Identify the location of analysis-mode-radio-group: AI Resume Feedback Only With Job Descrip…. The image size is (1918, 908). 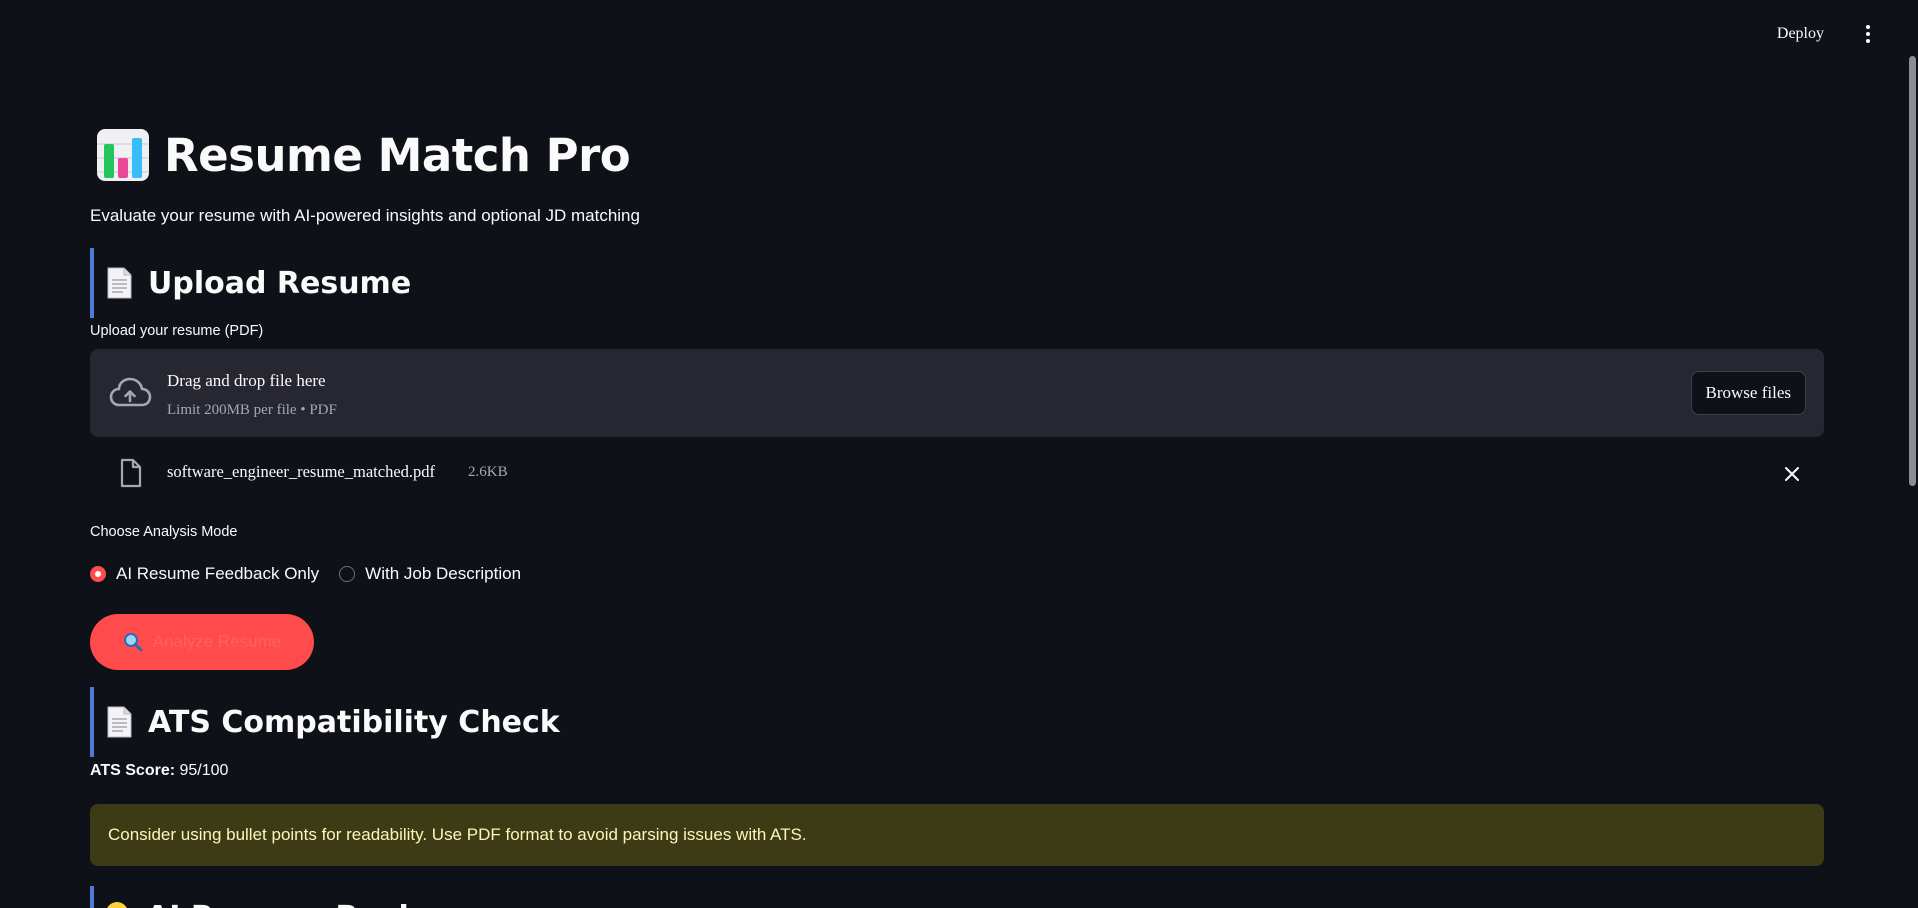
(315, 574).